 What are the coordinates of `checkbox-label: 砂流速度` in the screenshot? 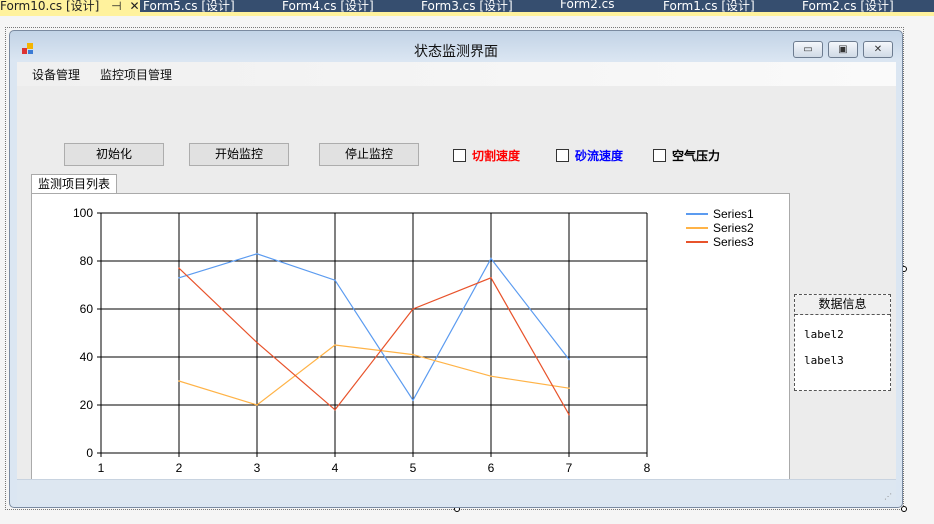 It's located at (599, 156).